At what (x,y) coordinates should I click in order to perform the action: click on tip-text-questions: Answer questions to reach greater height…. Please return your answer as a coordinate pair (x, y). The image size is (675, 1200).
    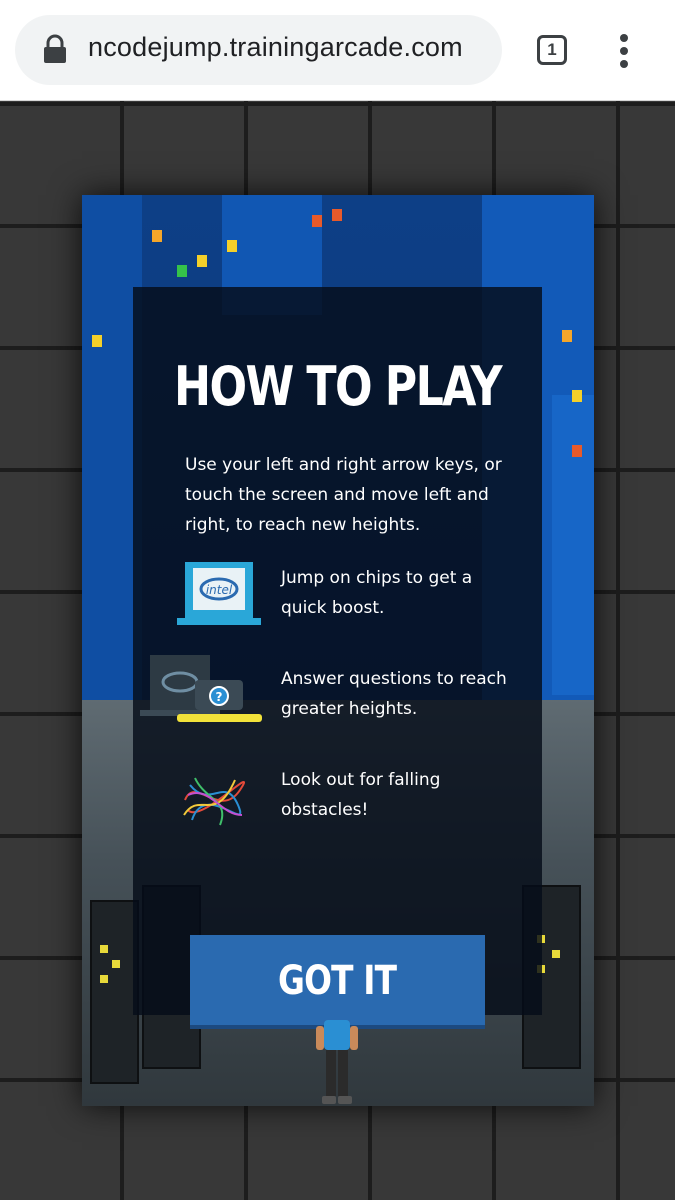
    Looking at the image, I should click on (394, 694).